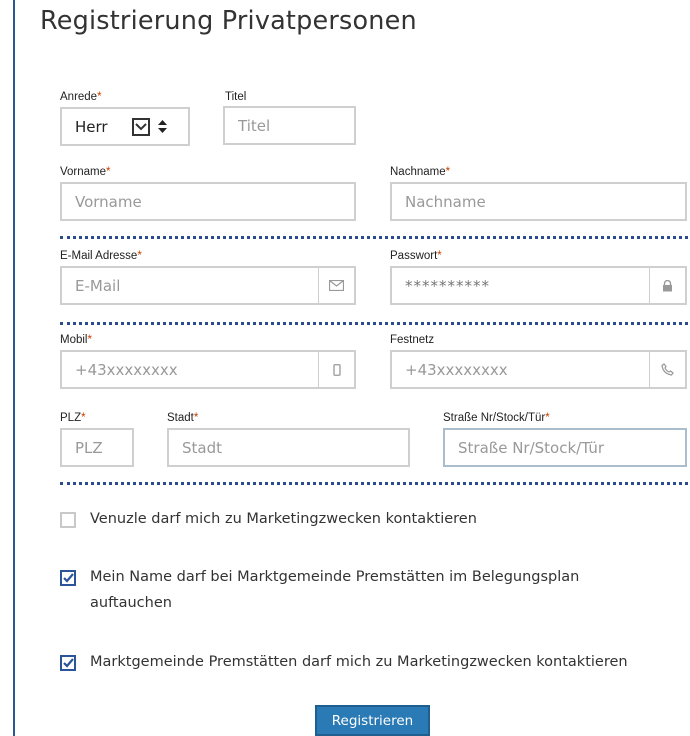 The width and height of the screenshot is (690, 736). I want to click on email-input, so click(190, 285).